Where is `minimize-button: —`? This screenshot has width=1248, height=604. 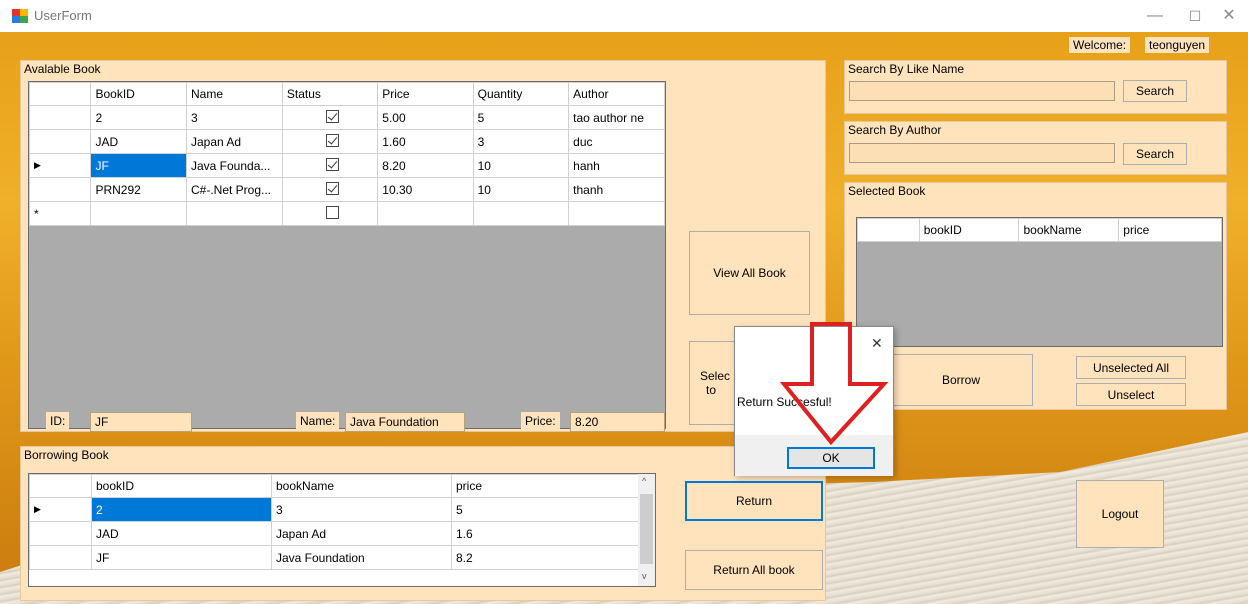 minimize-button: — is located at coordinates (1155, 16).